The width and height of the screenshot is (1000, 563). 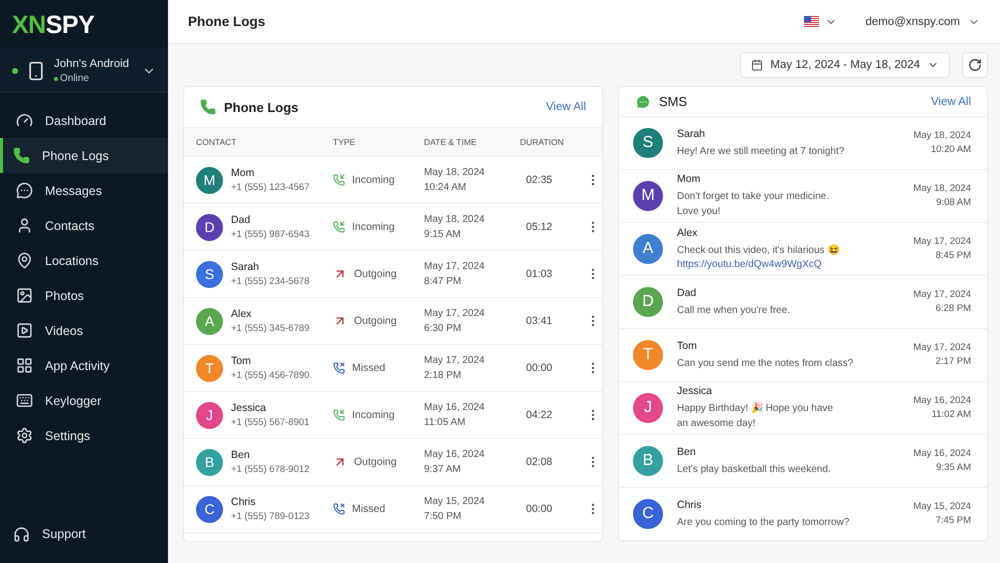 What do you see at coordinates (788, 265) in the screenshot?
I see `message-link: https://youtu.be/dQw4w9WgXcQ` at bounding box center [788, 265].